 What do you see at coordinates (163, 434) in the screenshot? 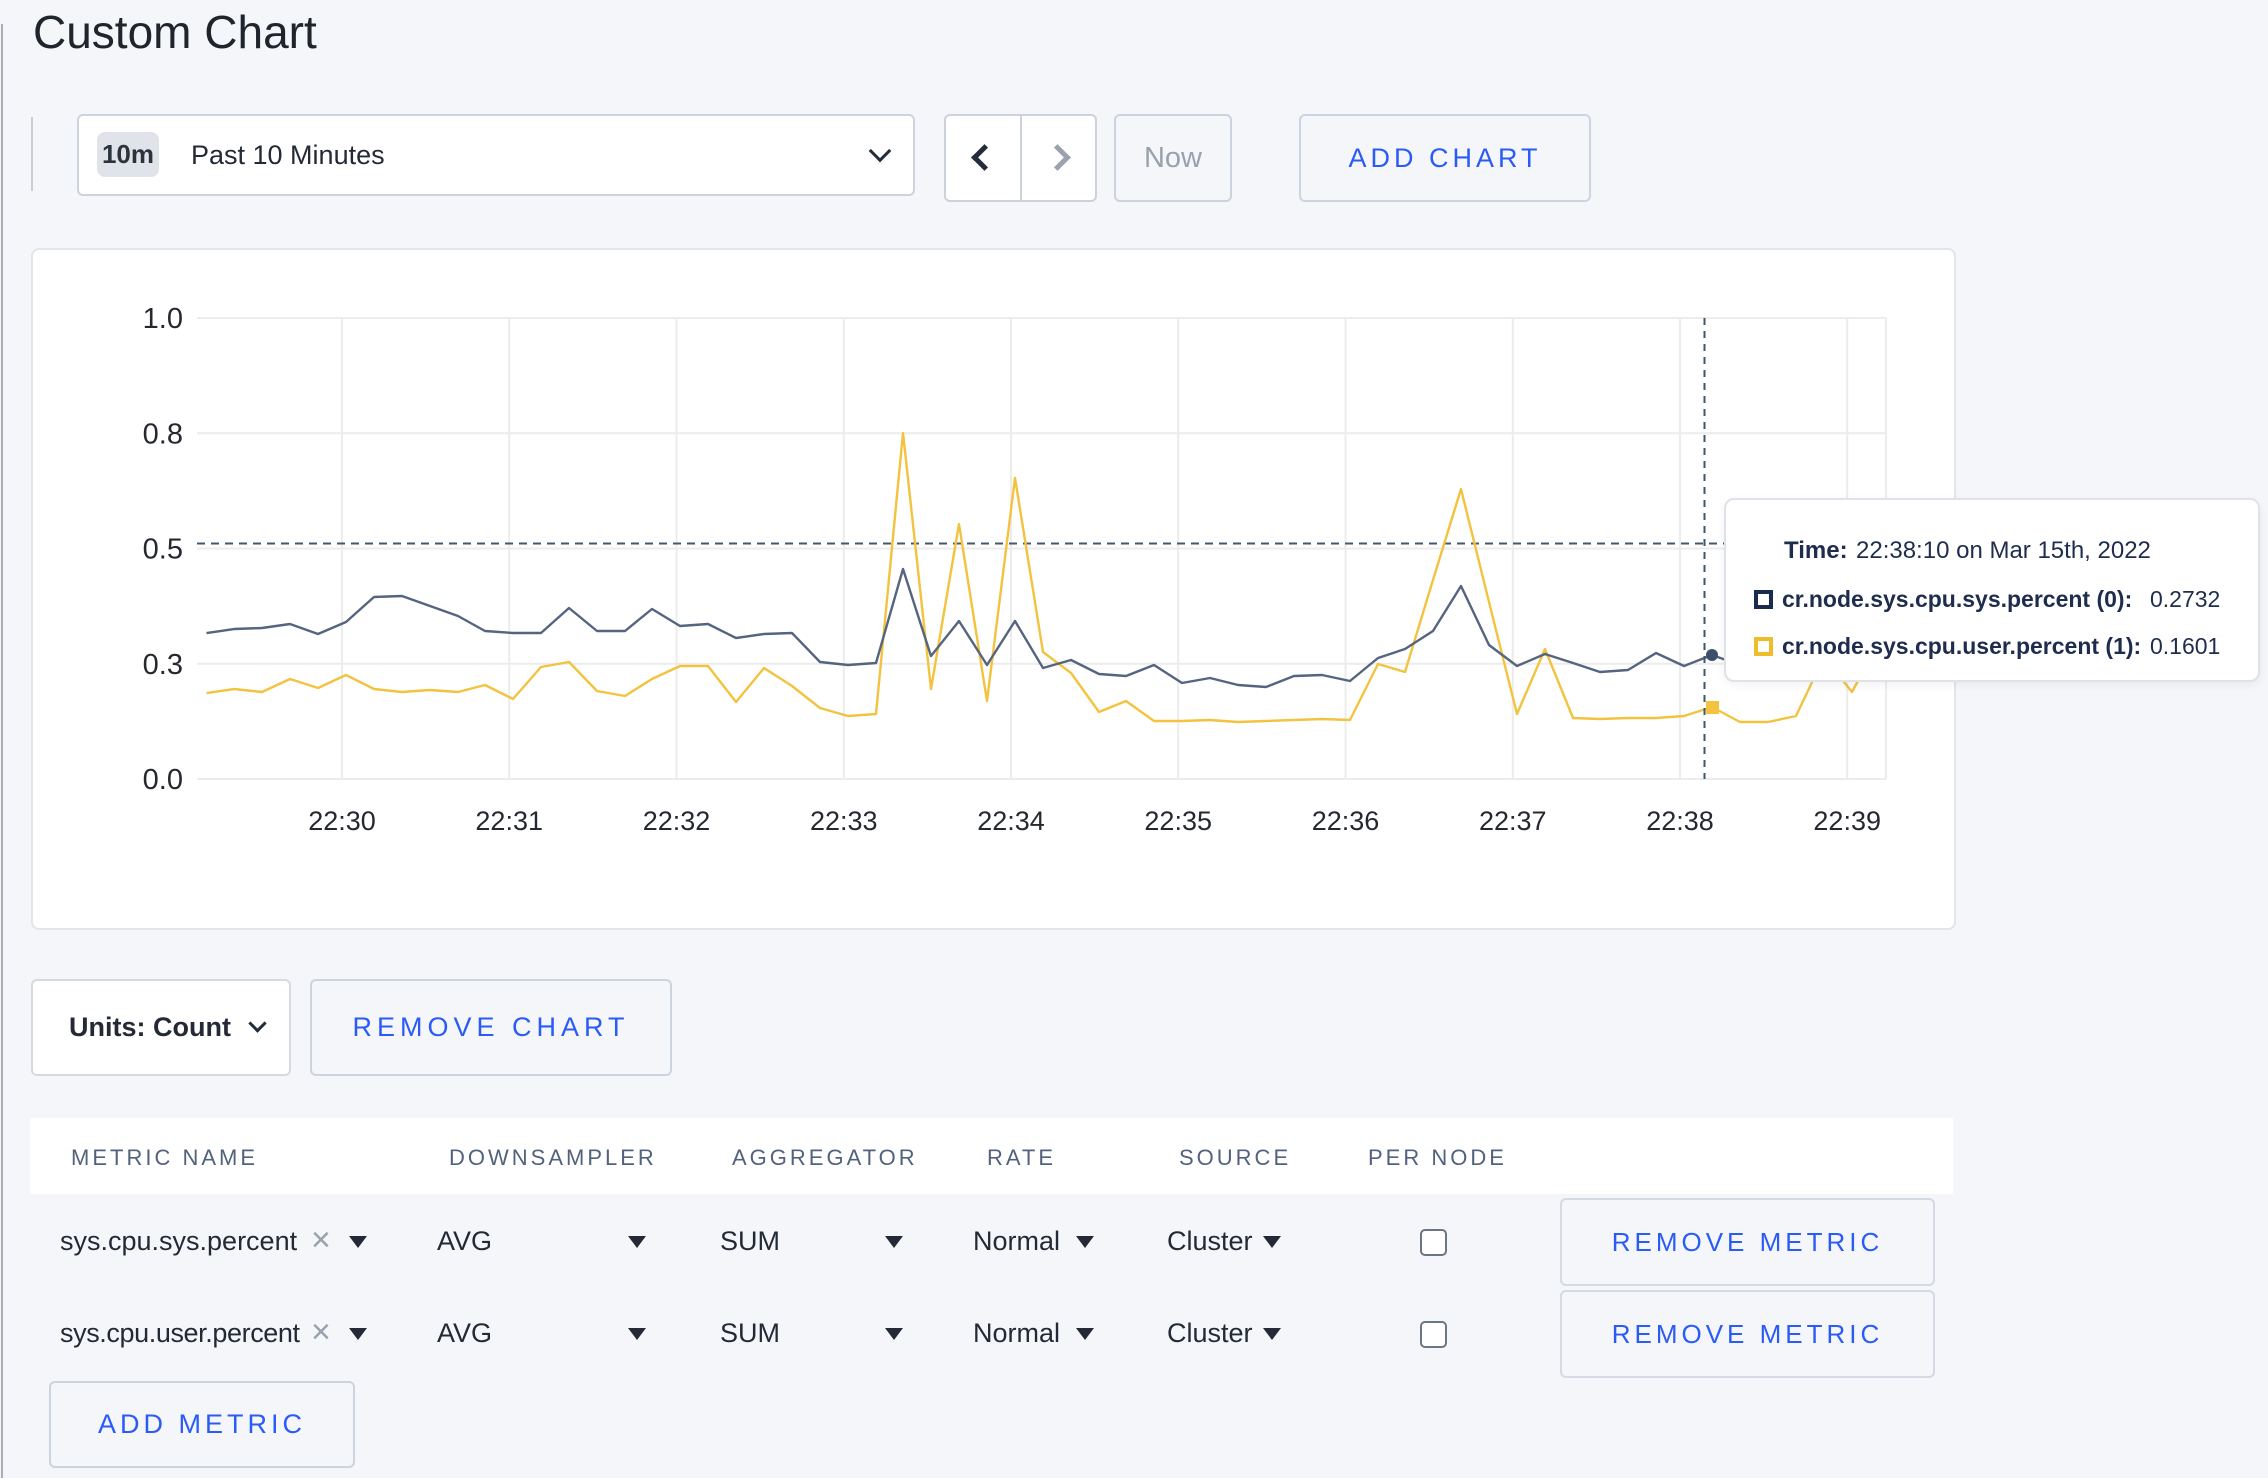
I see `svg-text: 0.8` at bounding box center [163, 434].